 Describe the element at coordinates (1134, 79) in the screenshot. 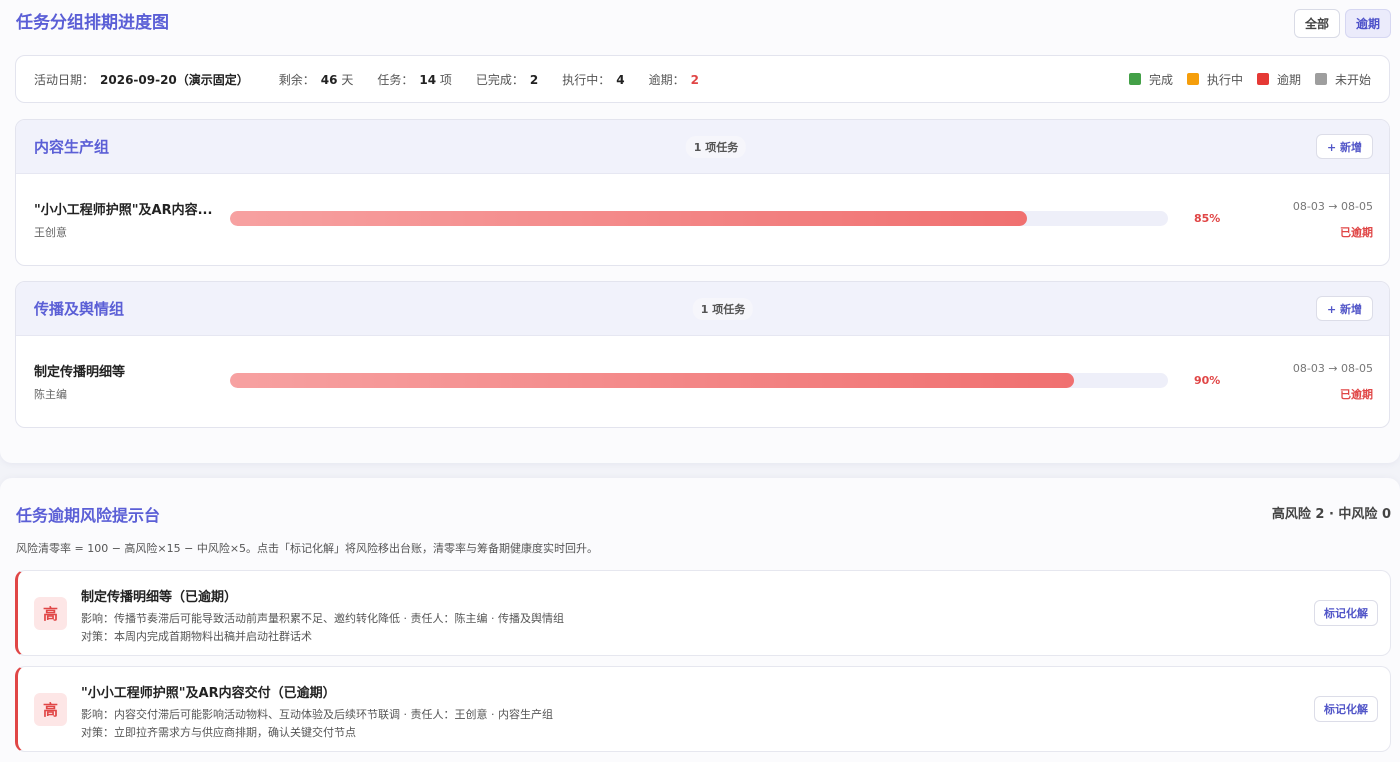

I see `legend-swatch-done` at that location.